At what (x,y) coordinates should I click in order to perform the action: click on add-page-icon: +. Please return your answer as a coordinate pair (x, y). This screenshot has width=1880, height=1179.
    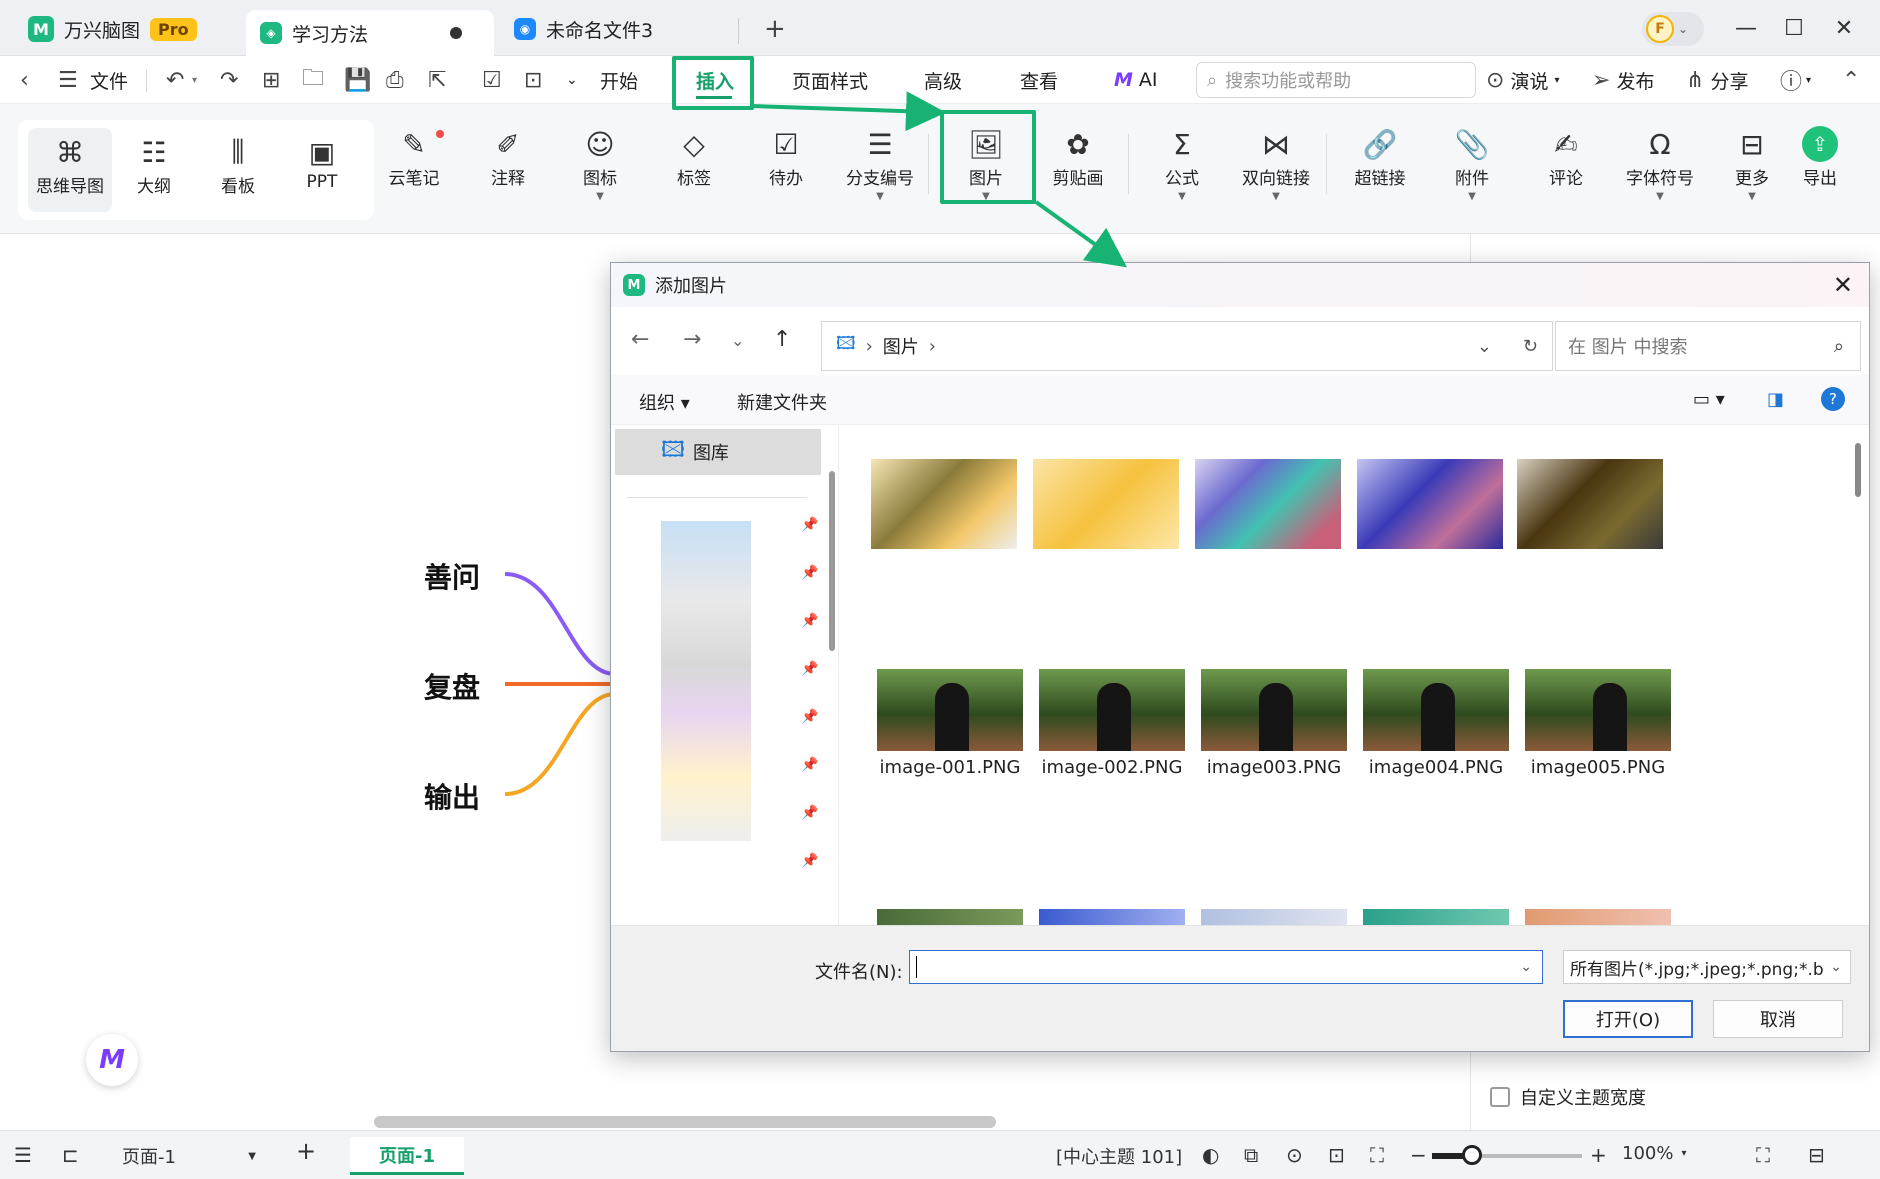
    Looking at the image, I should click on (306, 1151).